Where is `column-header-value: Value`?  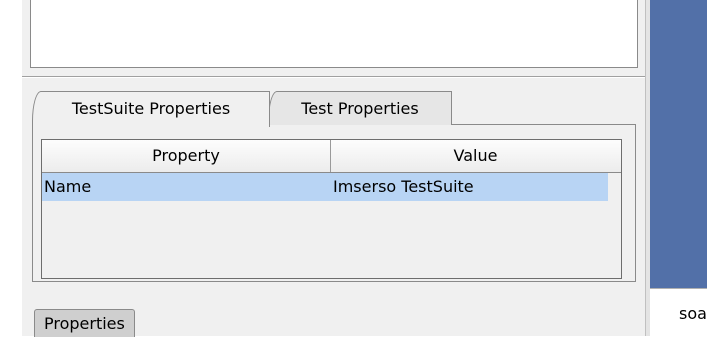
column-header-value: Value is located at coordinates (475, 156).